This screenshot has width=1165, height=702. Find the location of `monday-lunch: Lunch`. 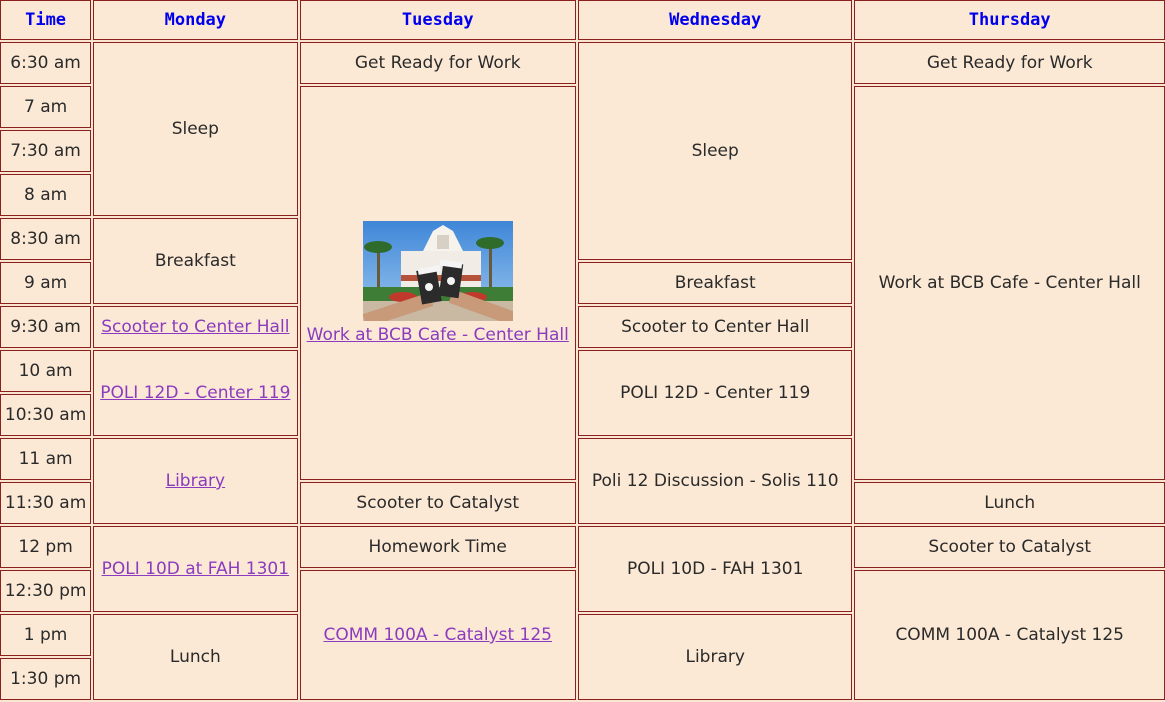

monday-lunch: Lunch is located at coordinates (195, 657).